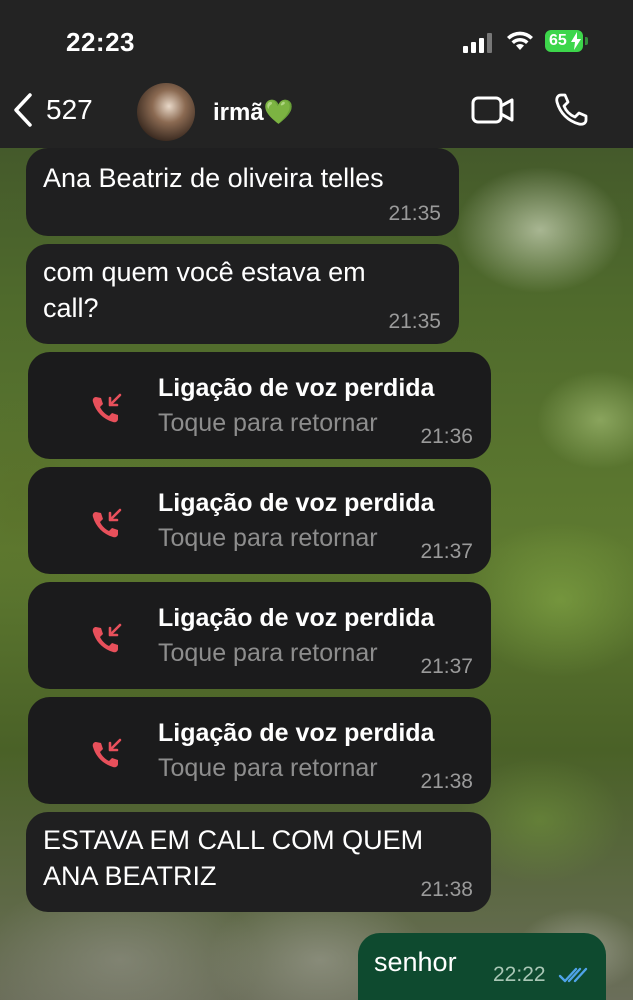 Image resolution: width=633 pixels, height=1000 pixels. Describe the element at coordinates (100, 42) in the screenshot. I see `status-time: 22:23` at that location.